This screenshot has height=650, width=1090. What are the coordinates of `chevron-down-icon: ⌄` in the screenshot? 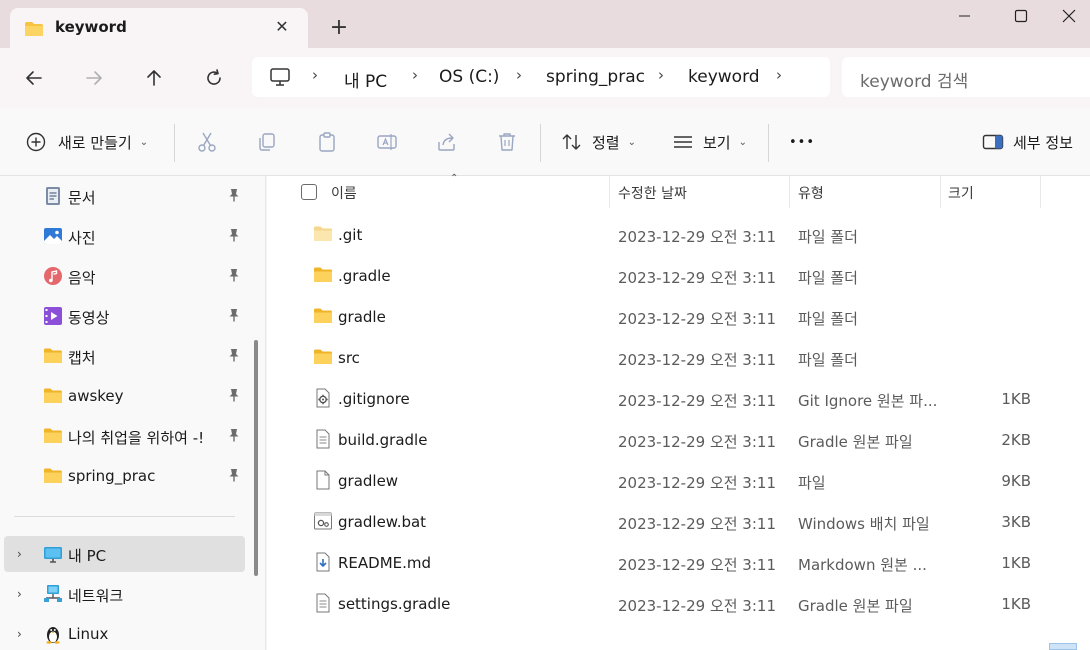 It's located at (742, 142).